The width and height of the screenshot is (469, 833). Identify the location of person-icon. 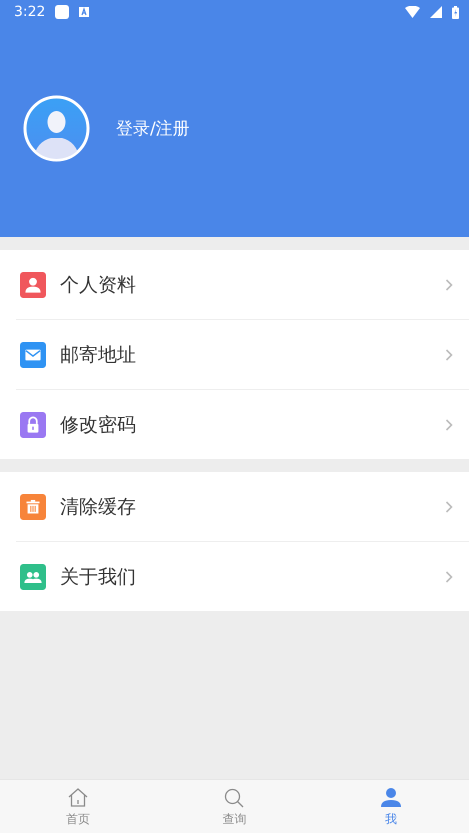
(390, 798).